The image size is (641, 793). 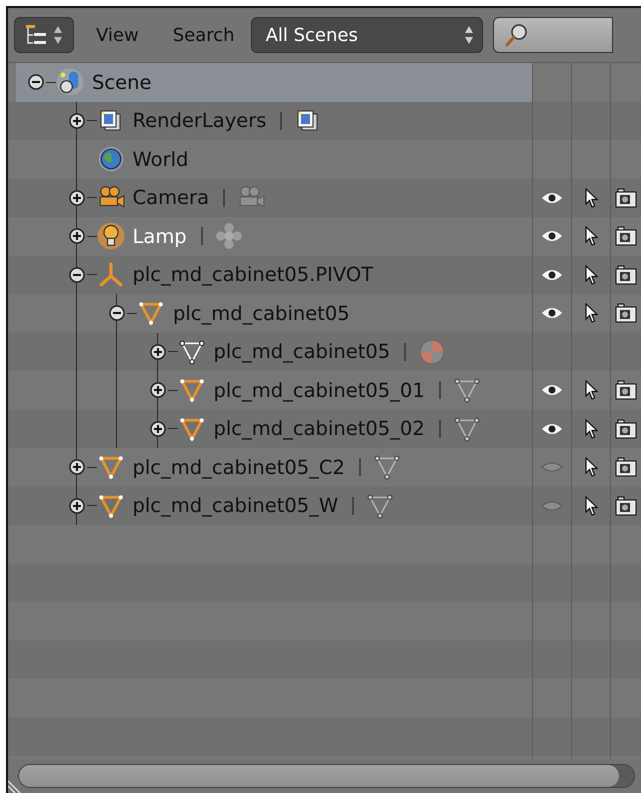 What do you see at coordinates (432, 351) in the screenshot?
I see `sphere-icon` at bounding box center [432, 351].